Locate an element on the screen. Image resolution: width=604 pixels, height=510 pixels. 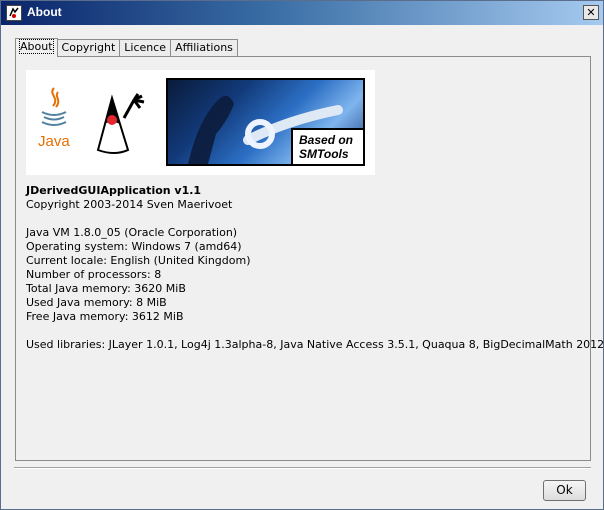
tab-about: About is located at coordinates (36, 47).